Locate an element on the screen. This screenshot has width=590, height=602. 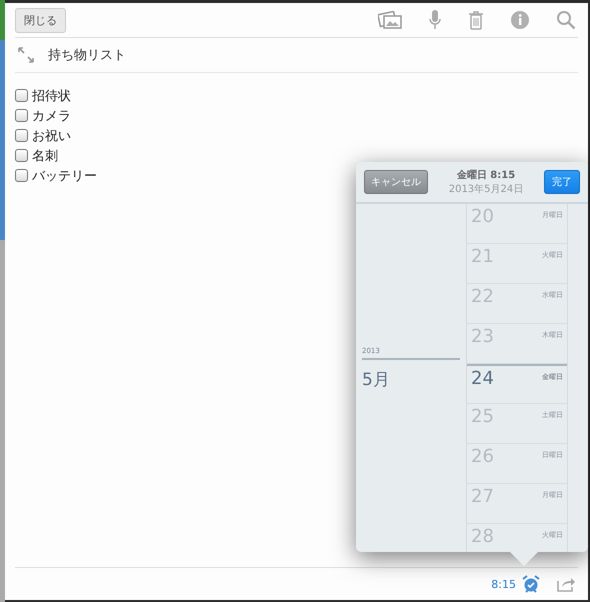
day-number: 24 is located at coordinates (482, 379).